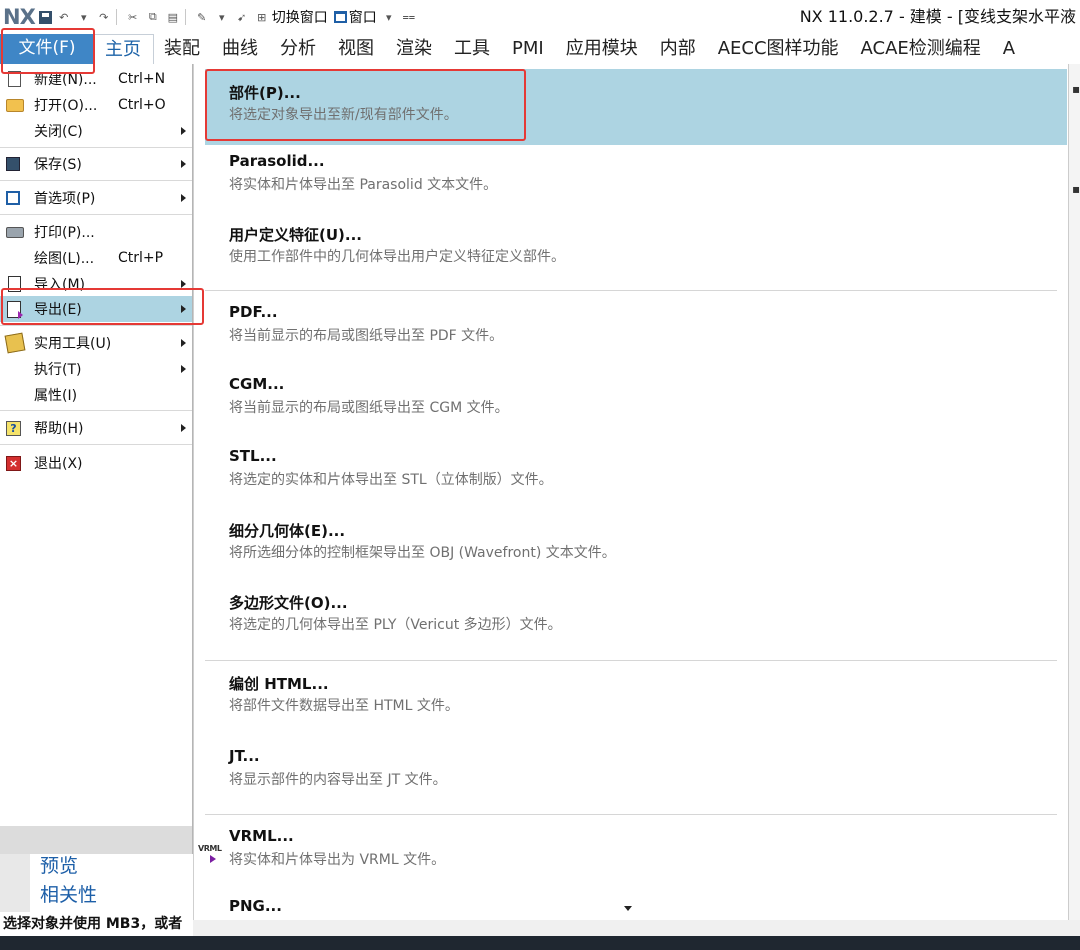 Image resolution: width=1080 pixels, height=950 pixels. What do you see at coordinates (636, 772) in the screenshot?
I see `export-jt-item: JT... 将显示部件的内容导出至 JT 文件。` at bounding box center [636, 772].